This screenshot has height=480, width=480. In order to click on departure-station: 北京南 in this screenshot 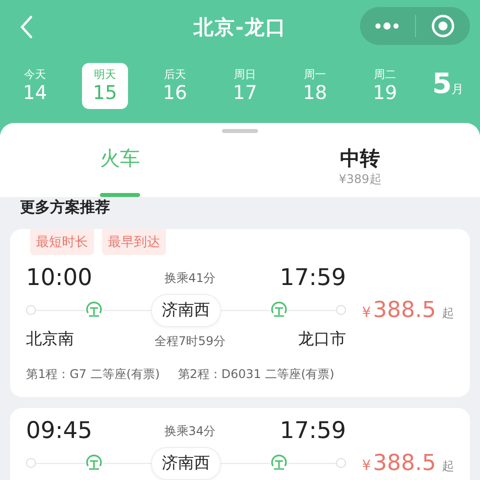, I will do `click(50, 339)`.